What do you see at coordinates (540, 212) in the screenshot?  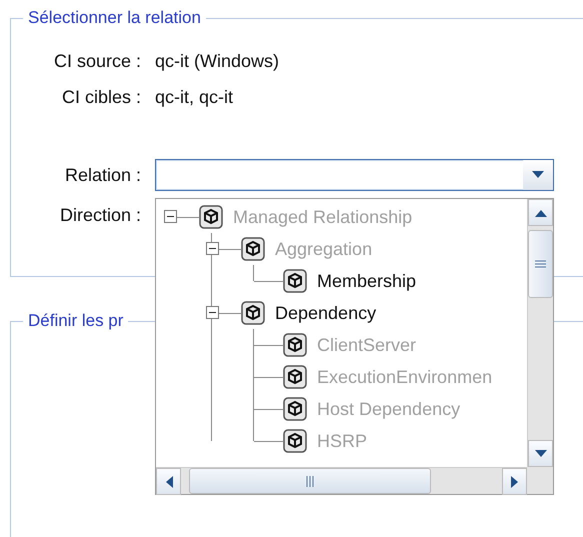 I see `scroll-up-icon` at bounding box center [540, 212].